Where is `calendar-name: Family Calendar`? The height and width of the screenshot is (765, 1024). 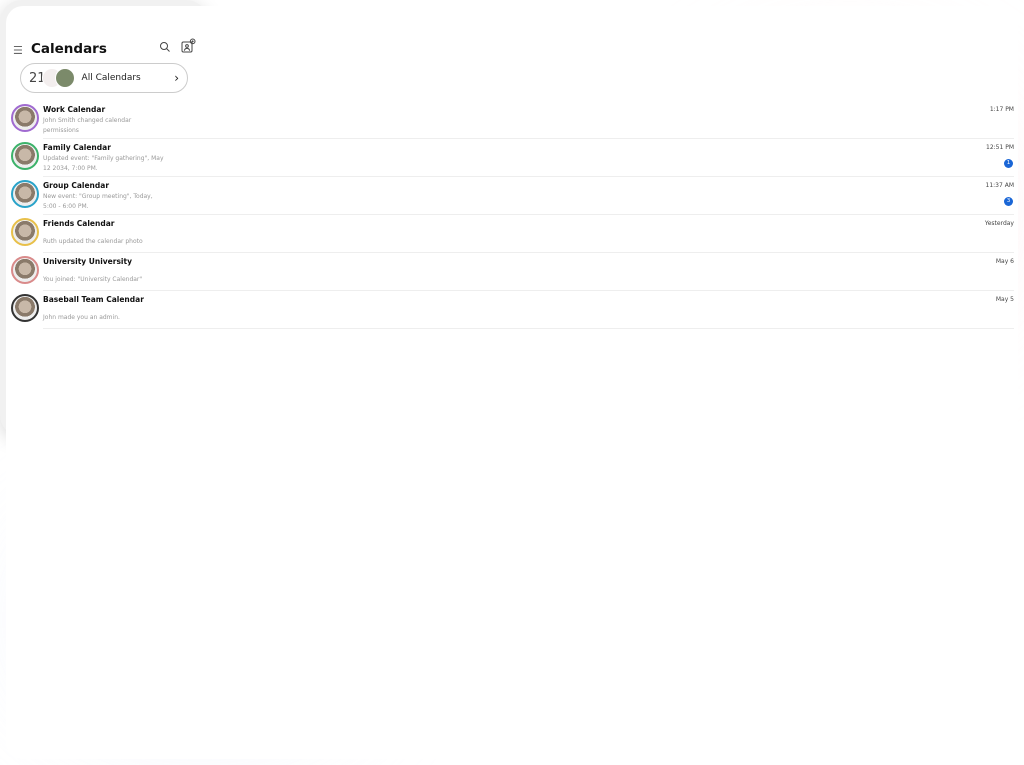
calendar-name: Family Calendar is located at coordinates (77, 147).